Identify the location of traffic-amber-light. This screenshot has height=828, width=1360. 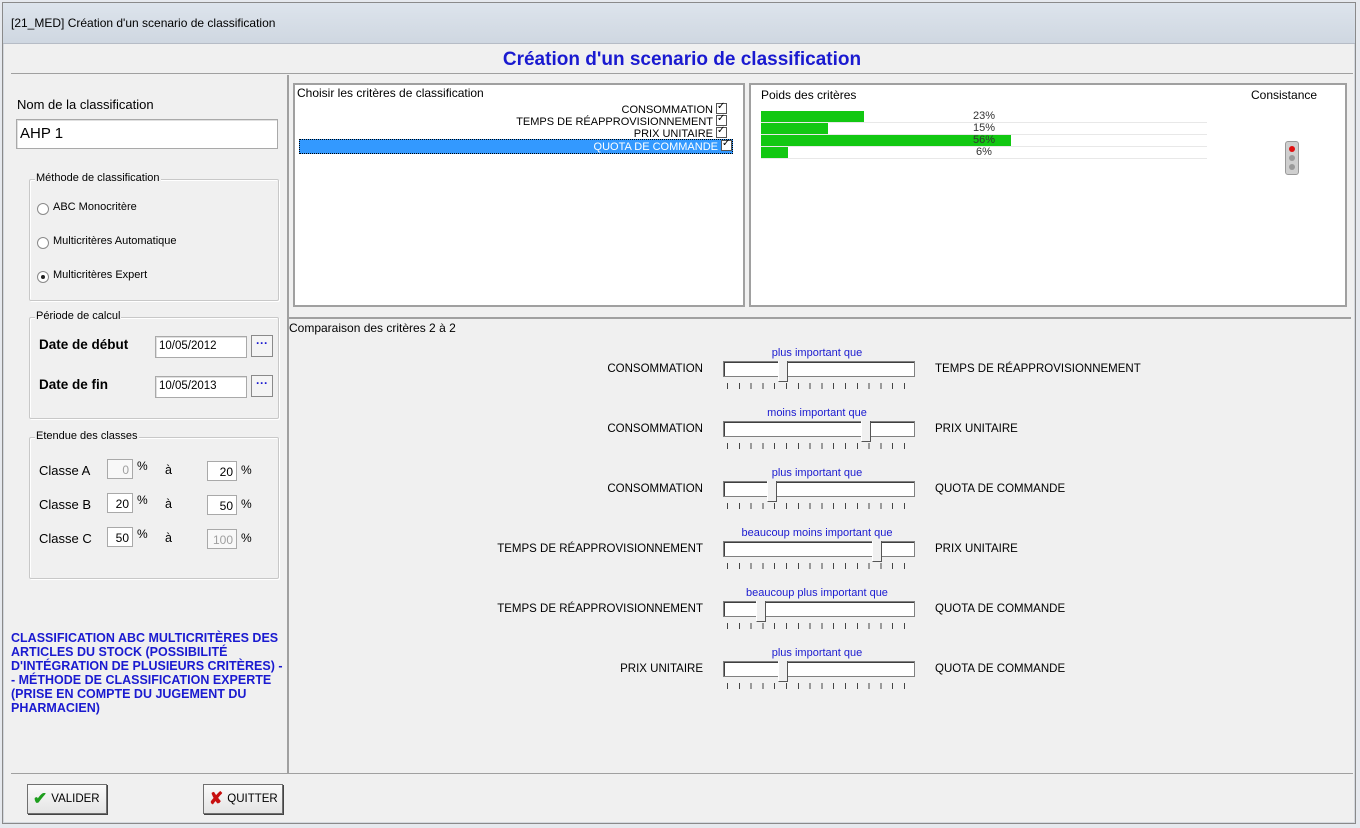
(1292, 158).